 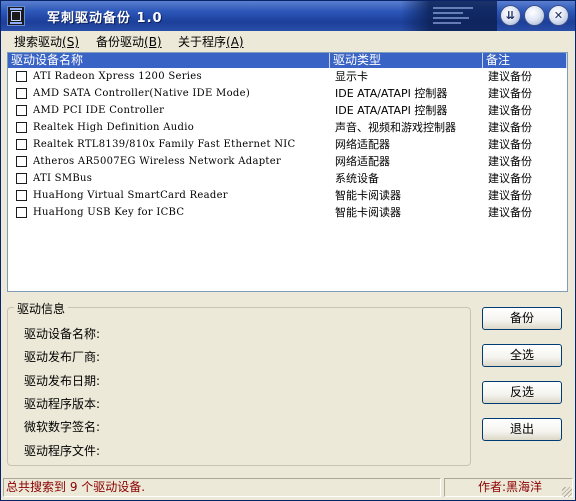 What do you see at coordinates (62, 334) in the screenshot?
I see `label-device-name: 驱动设备名称:` at bounding box center [62, 334].